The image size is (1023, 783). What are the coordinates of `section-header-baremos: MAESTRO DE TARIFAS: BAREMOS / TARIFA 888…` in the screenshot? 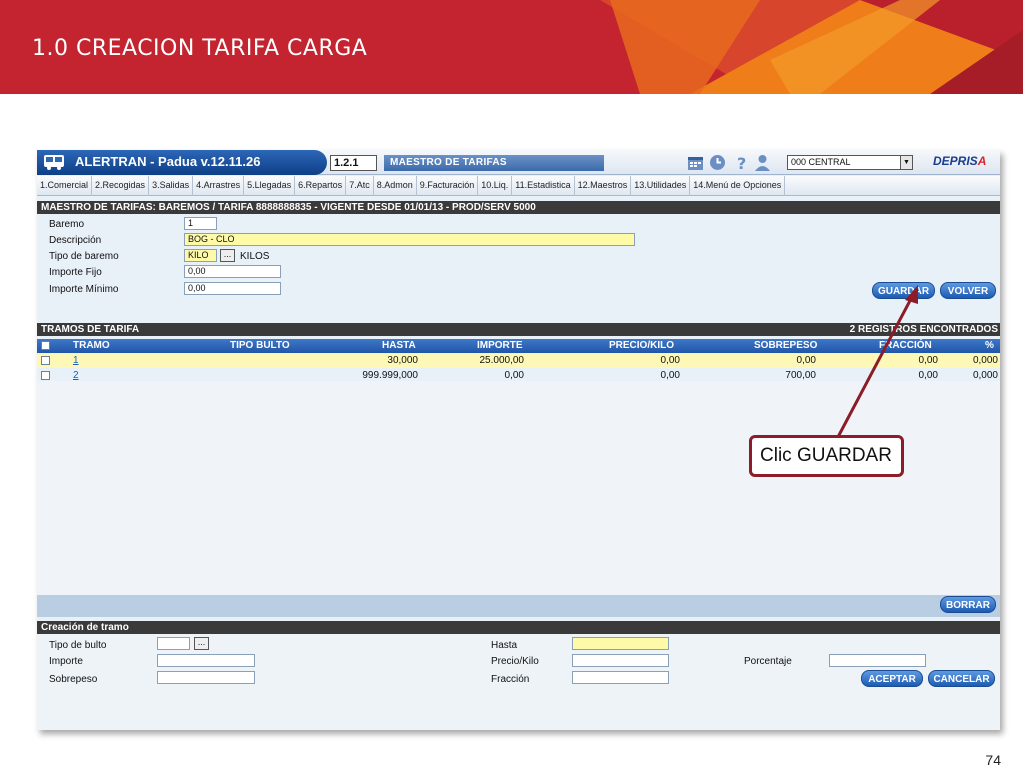 It's located at (518, 207).